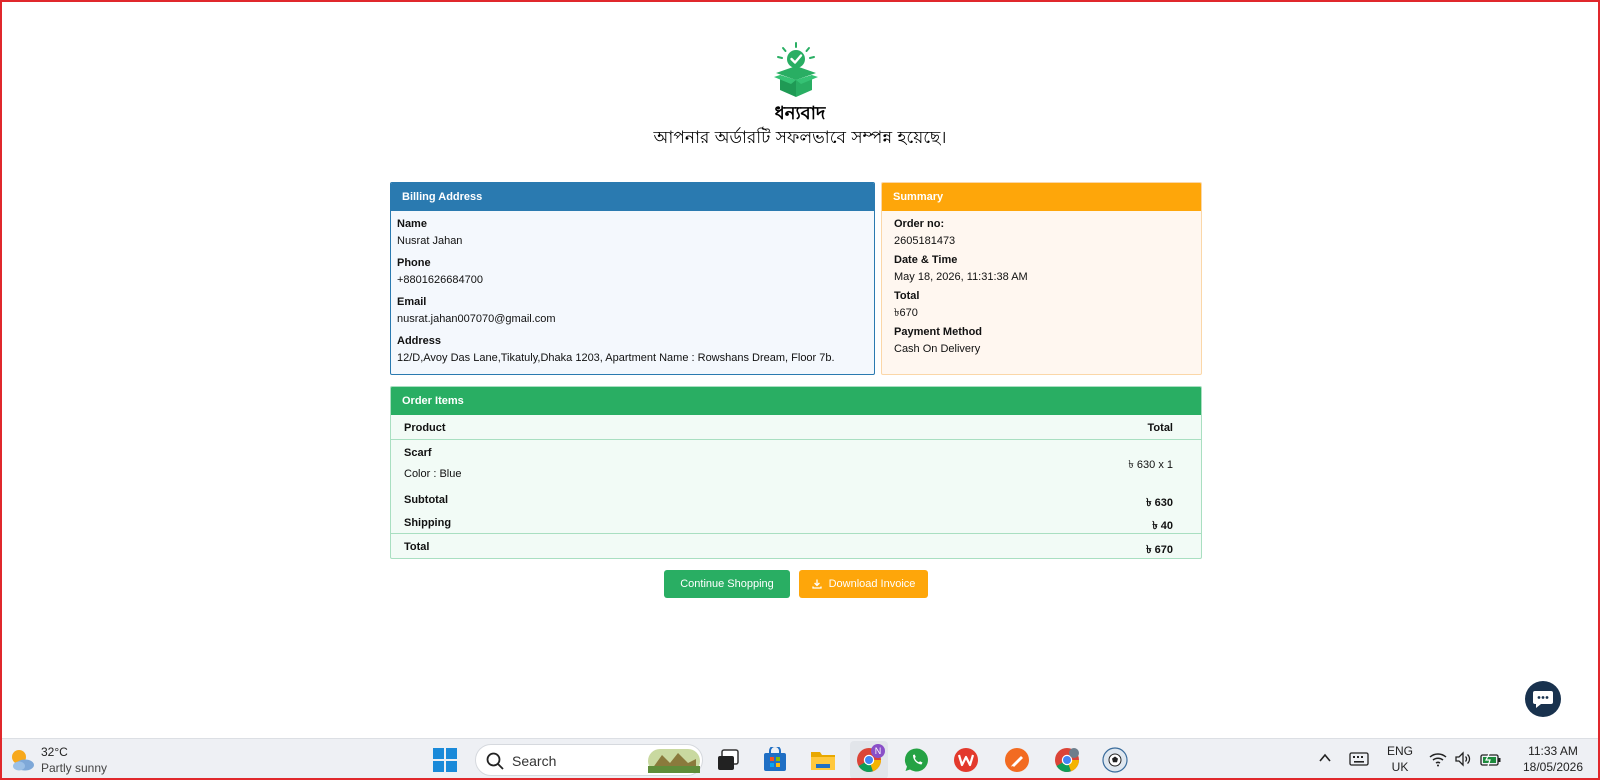 This screenshot has width=1600, height=780. I want to click on chrome-taskbar-button-active: N, so click(869, 760).